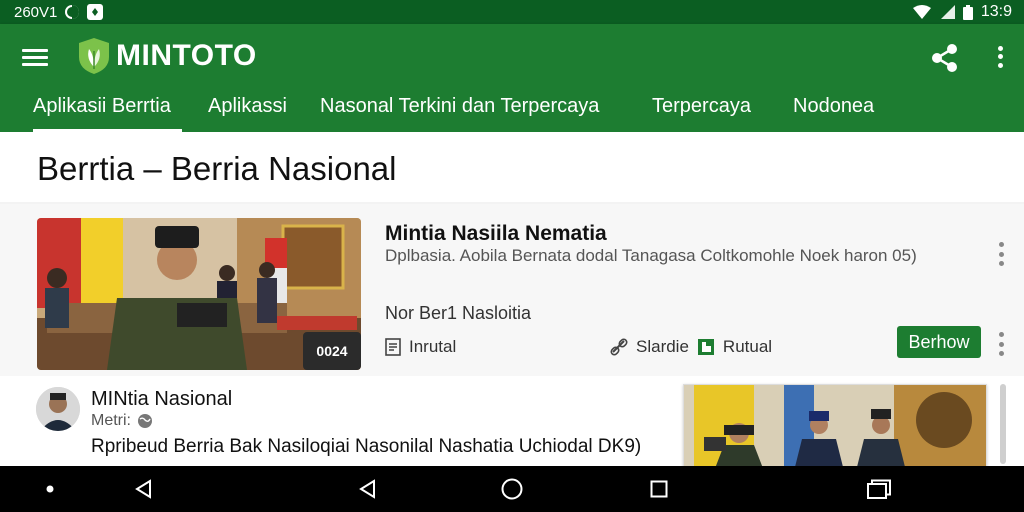  Describe the element at coordinates (393, 347) in the screenshot. I see `document-icon` at that location.